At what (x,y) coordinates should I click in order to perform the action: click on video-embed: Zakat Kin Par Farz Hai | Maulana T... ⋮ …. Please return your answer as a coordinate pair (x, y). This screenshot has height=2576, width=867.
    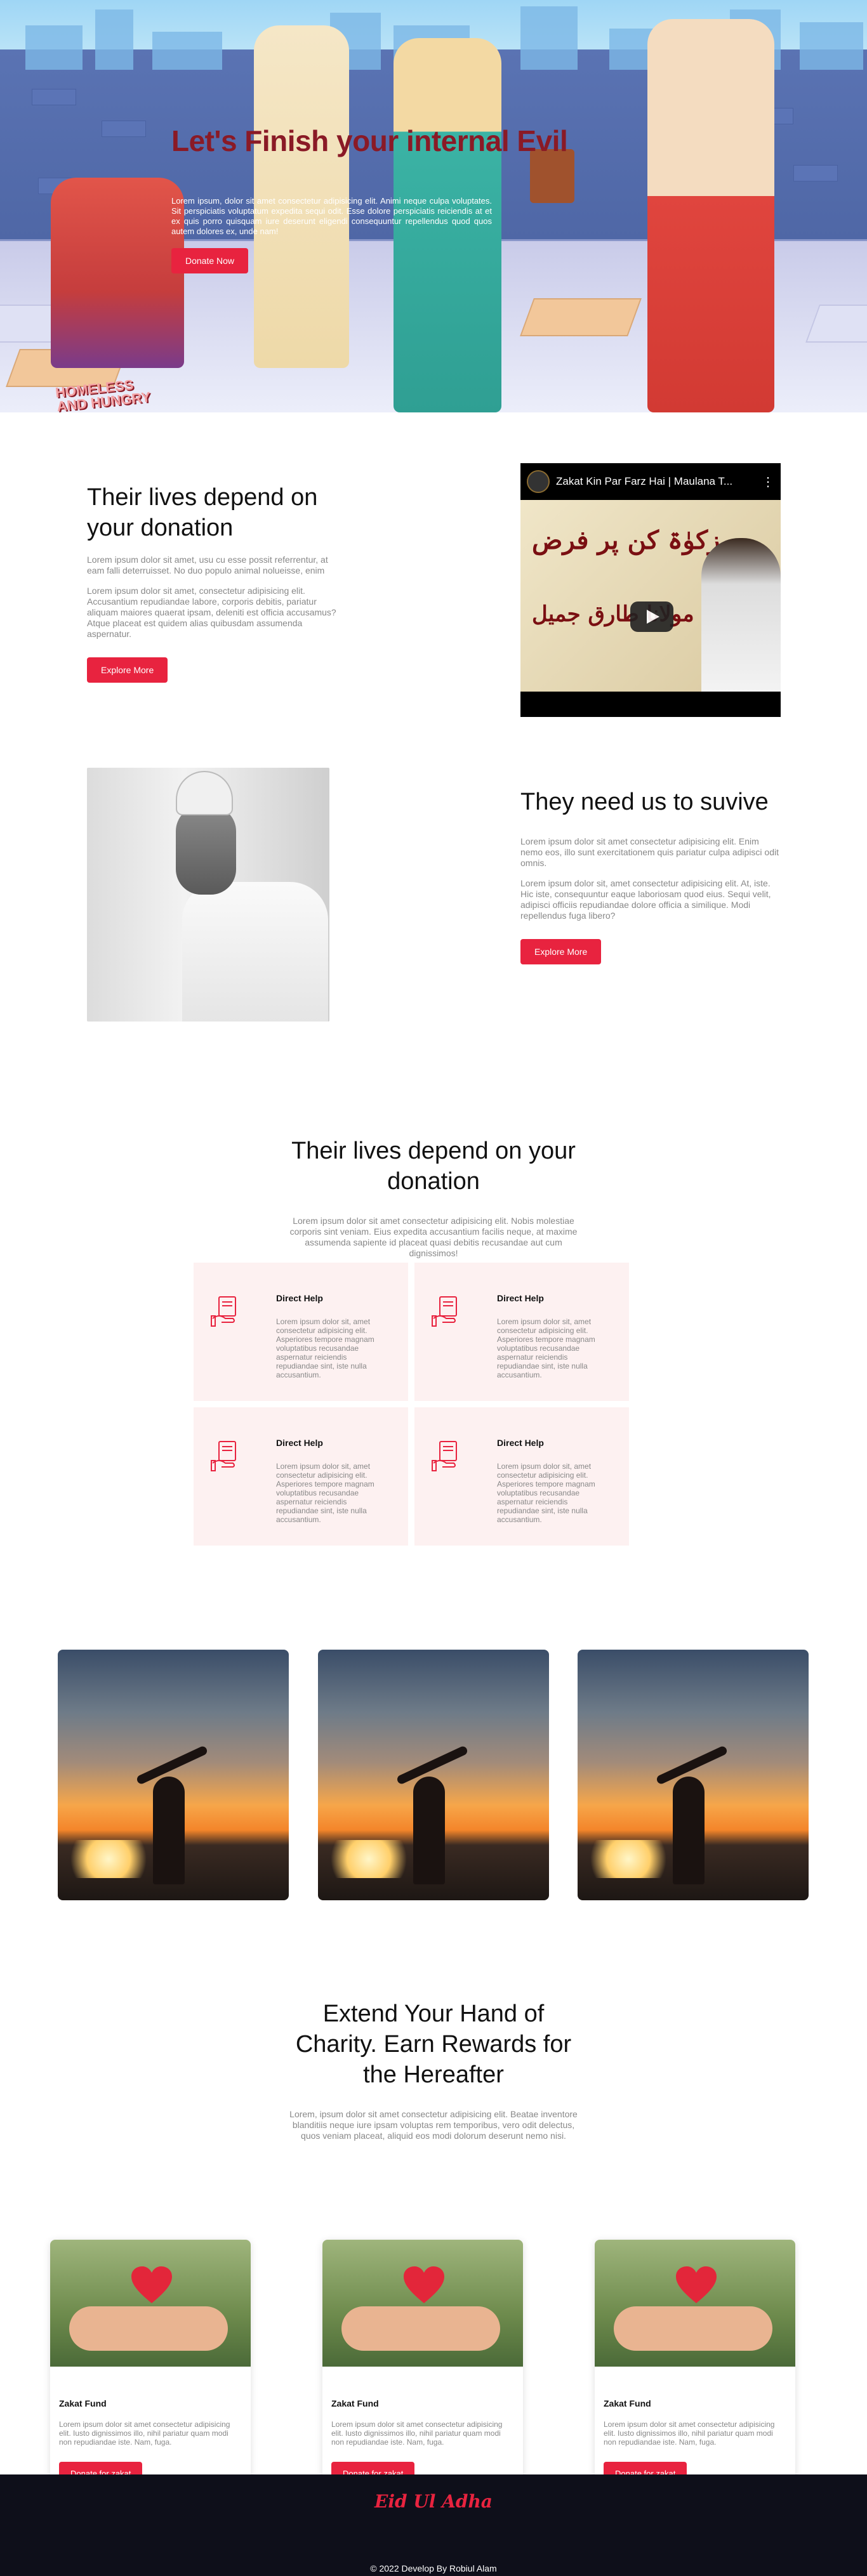
    Looking at the image, I should click on (651, 590).